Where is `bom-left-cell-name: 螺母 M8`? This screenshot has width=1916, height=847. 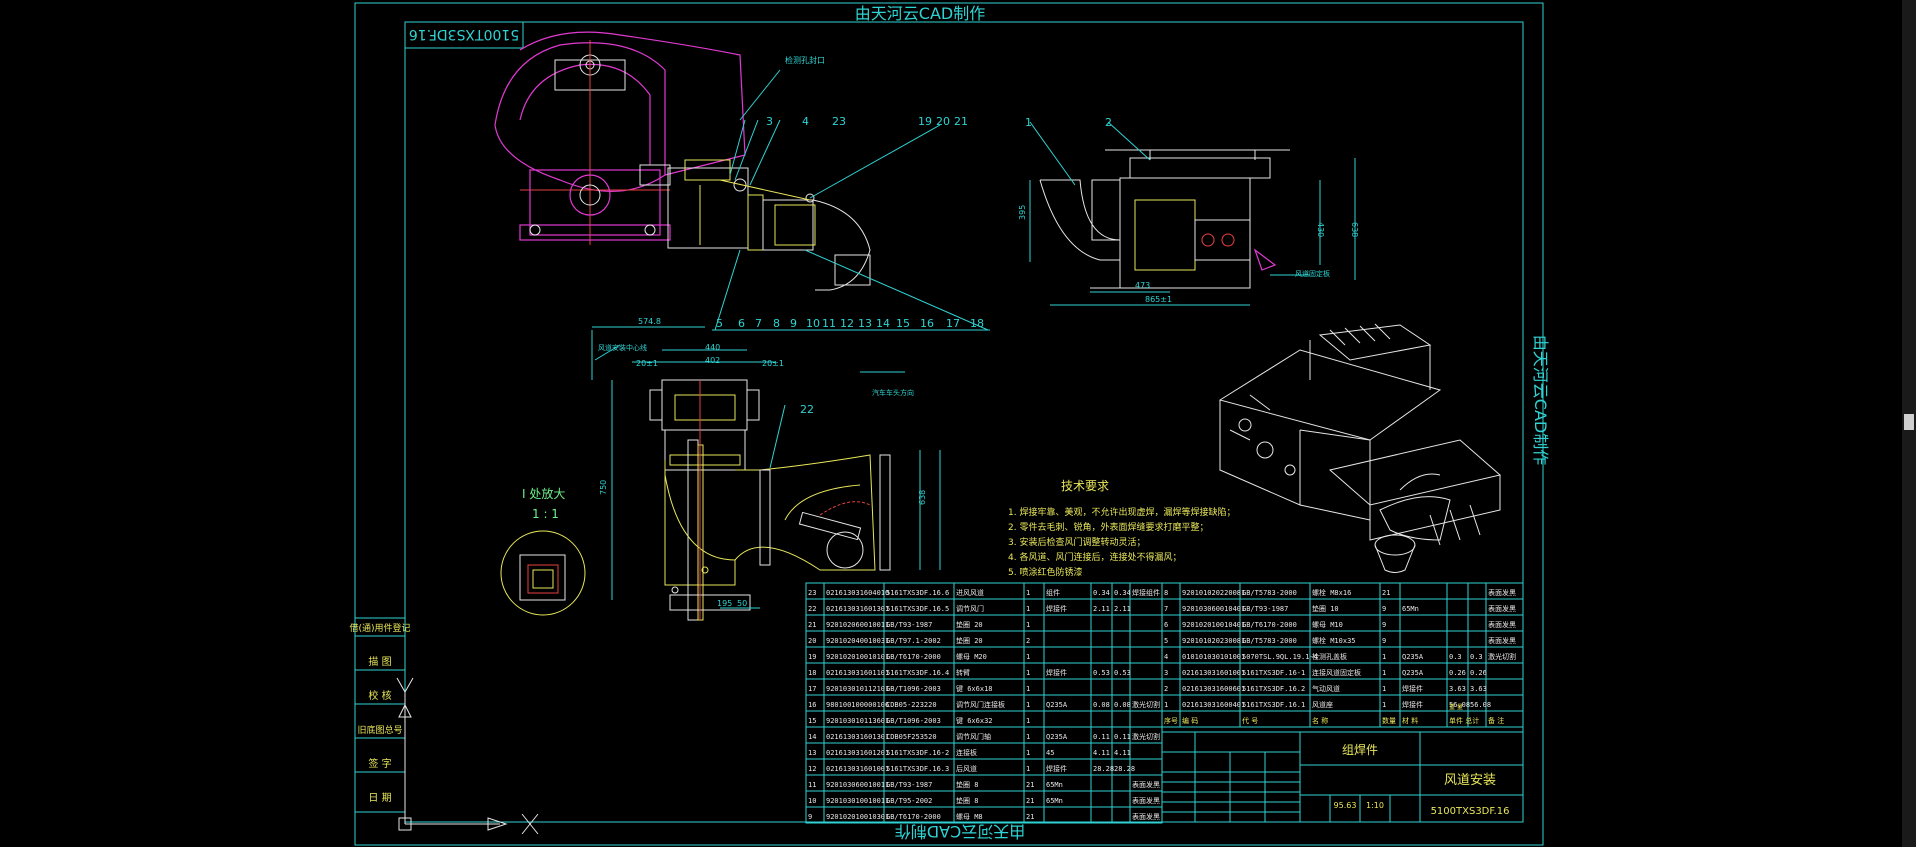
bom-left-cell-name: 螺母 M8 is located at coordinates (969, 816).